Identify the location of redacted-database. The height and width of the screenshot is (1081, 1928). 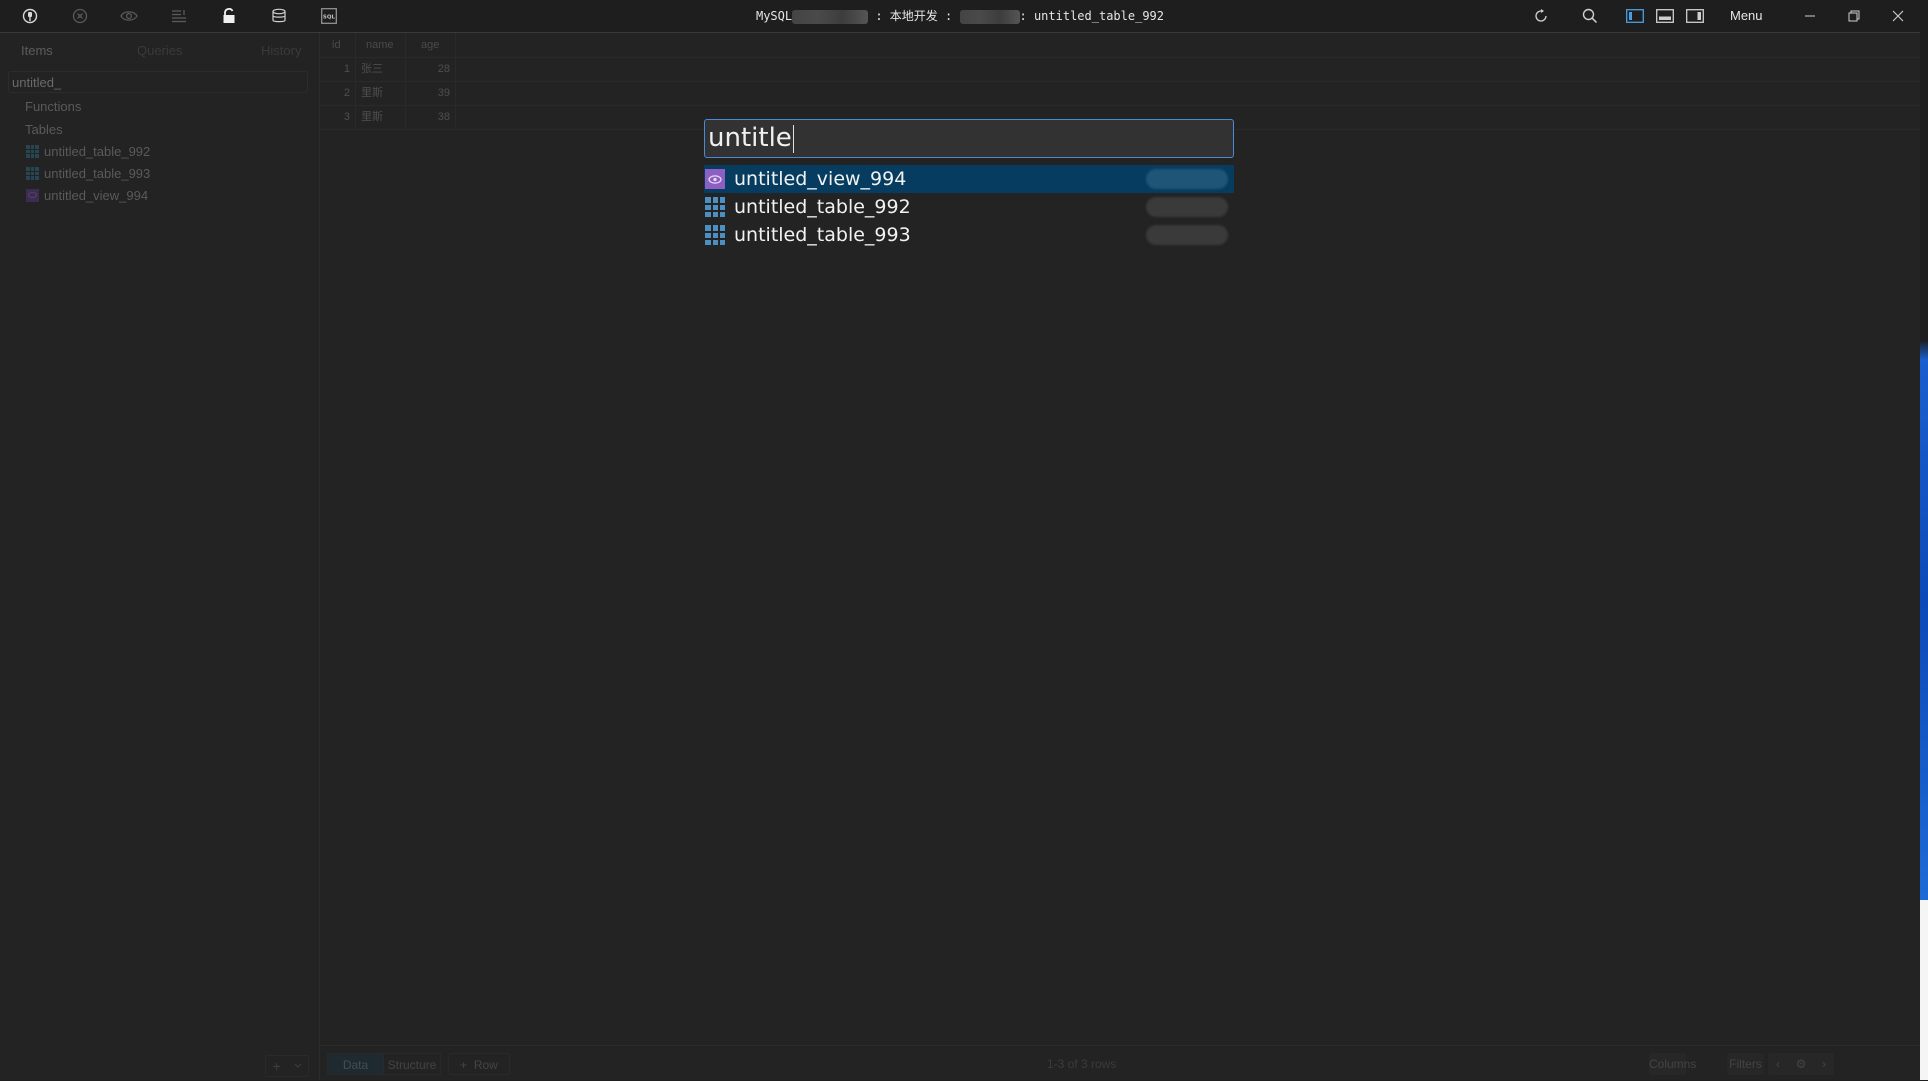
(989, 16).